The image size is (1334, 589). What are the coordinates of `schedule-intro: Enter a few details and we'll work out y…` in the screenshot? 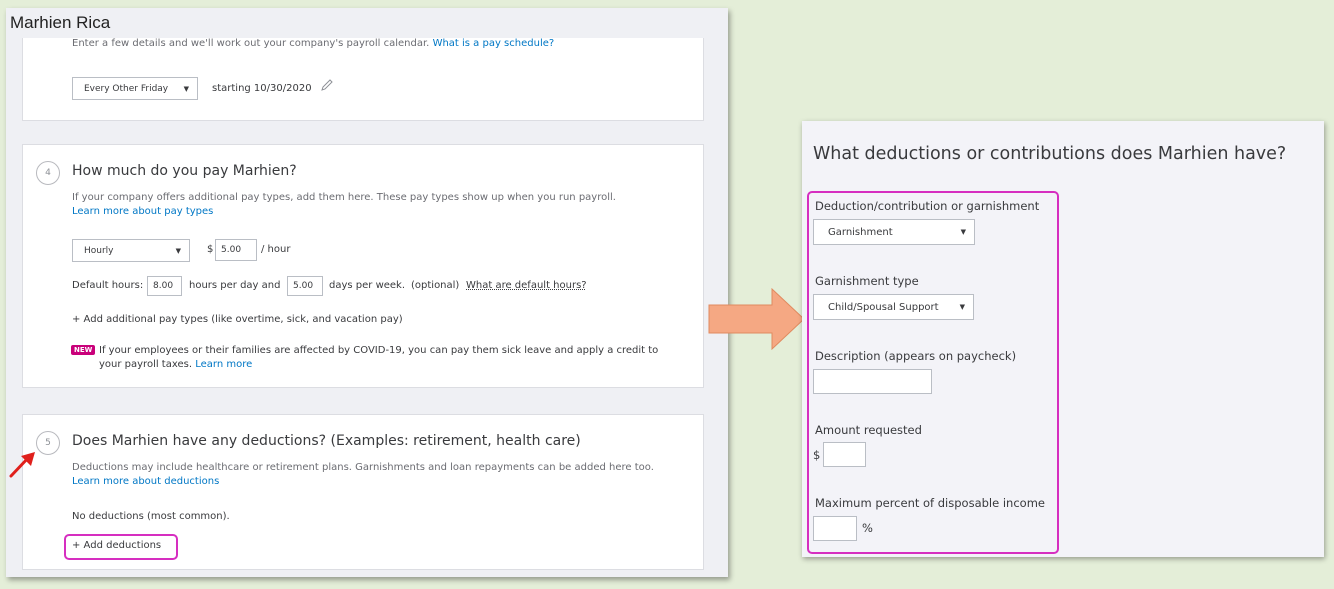 It's located at (313, 43).